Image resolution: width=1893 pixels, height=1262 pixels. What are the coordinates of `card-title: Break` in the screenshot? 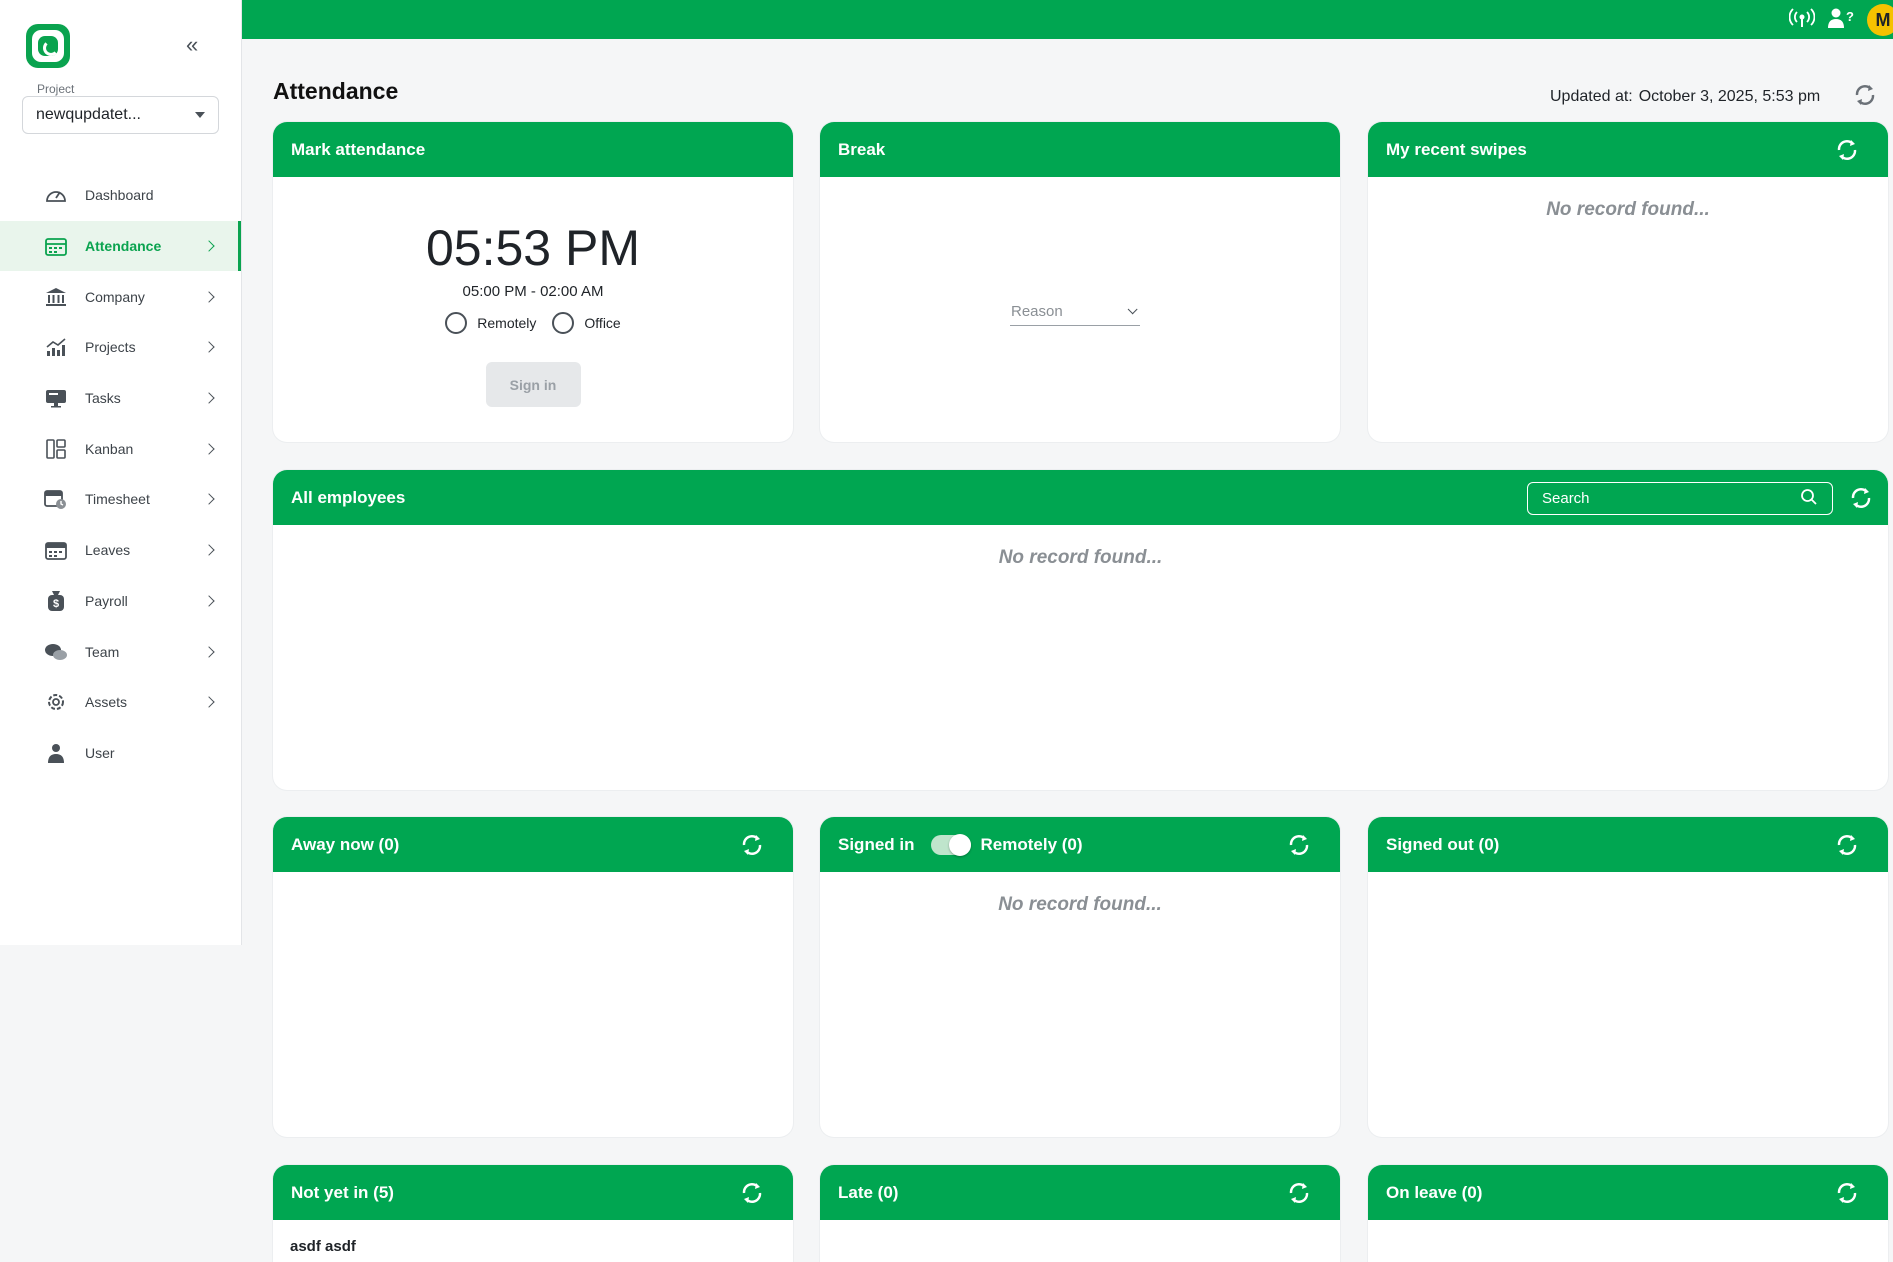 It's located at (862, 149).